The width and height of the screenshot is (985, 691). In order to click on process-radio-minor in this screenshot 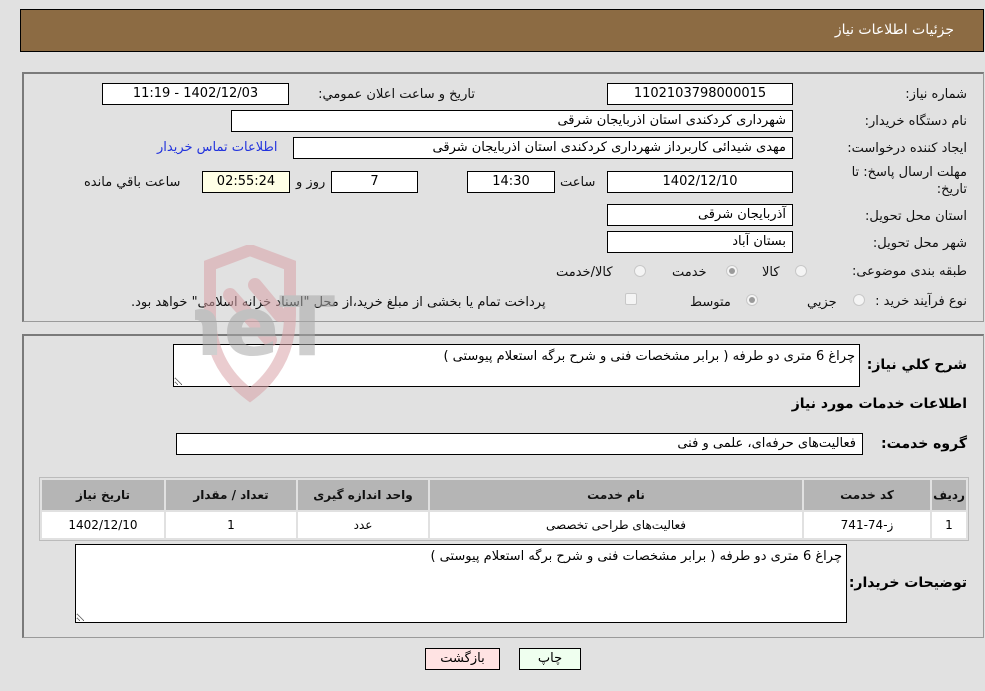, I will do `click(859, 300)`.